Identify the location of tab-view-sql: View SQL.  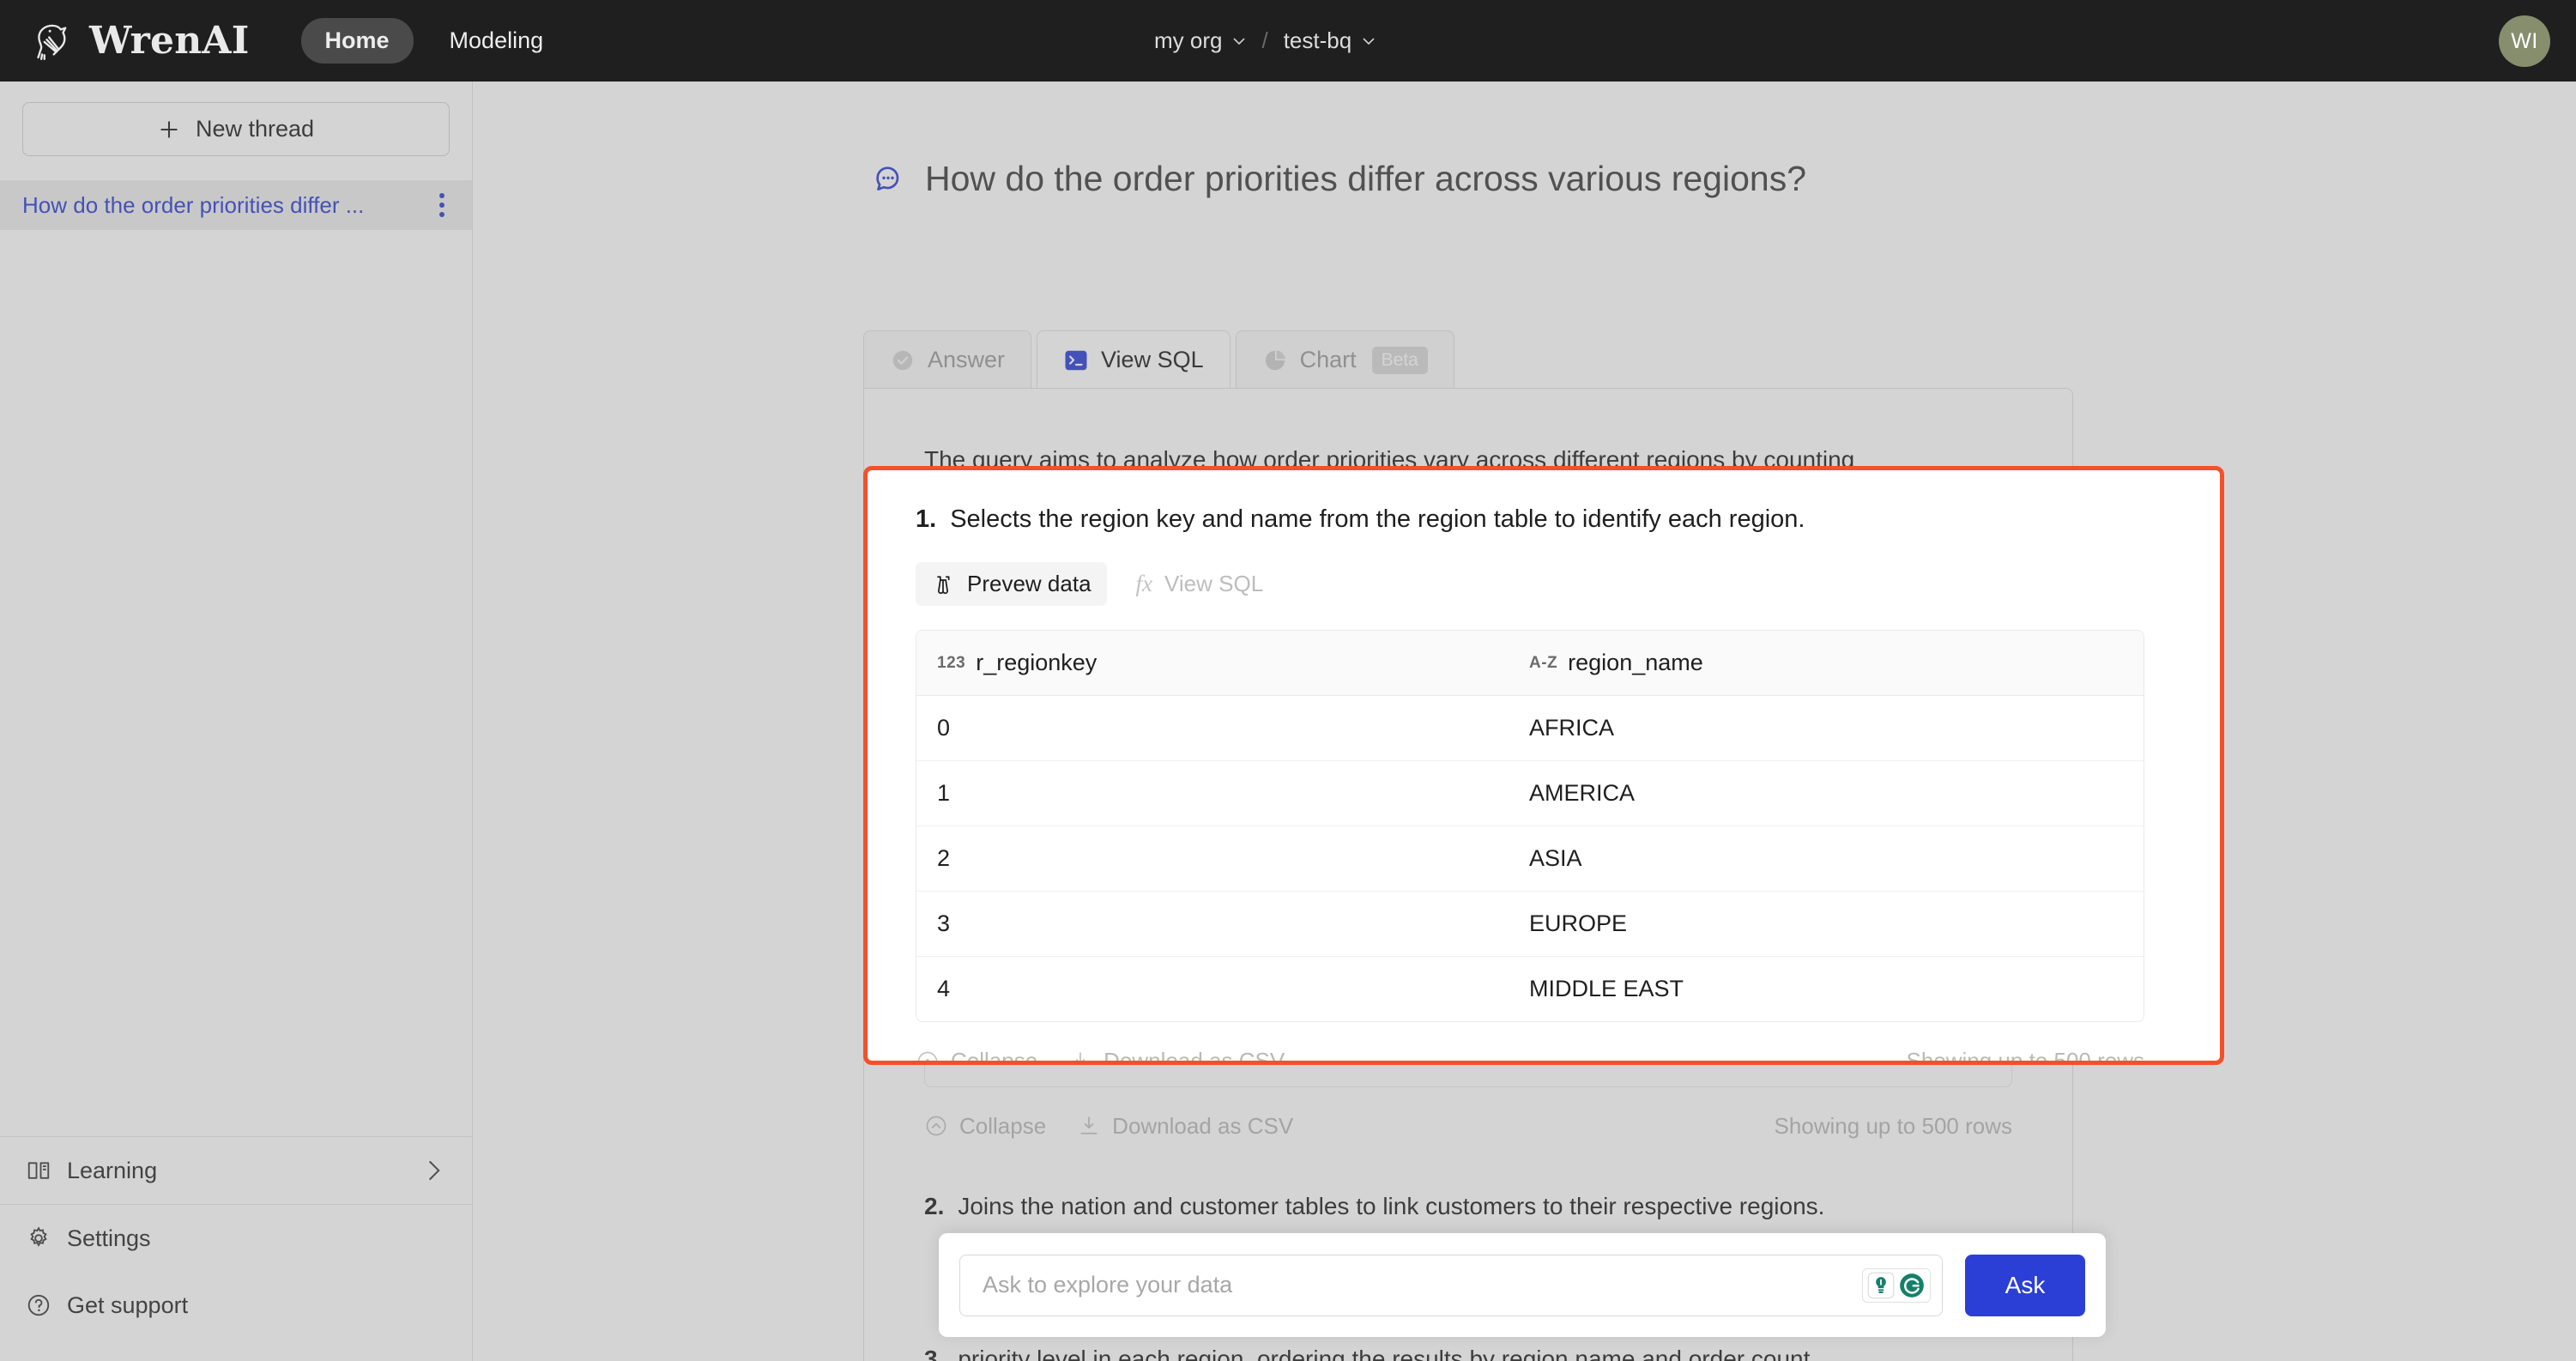
(1134, 359).